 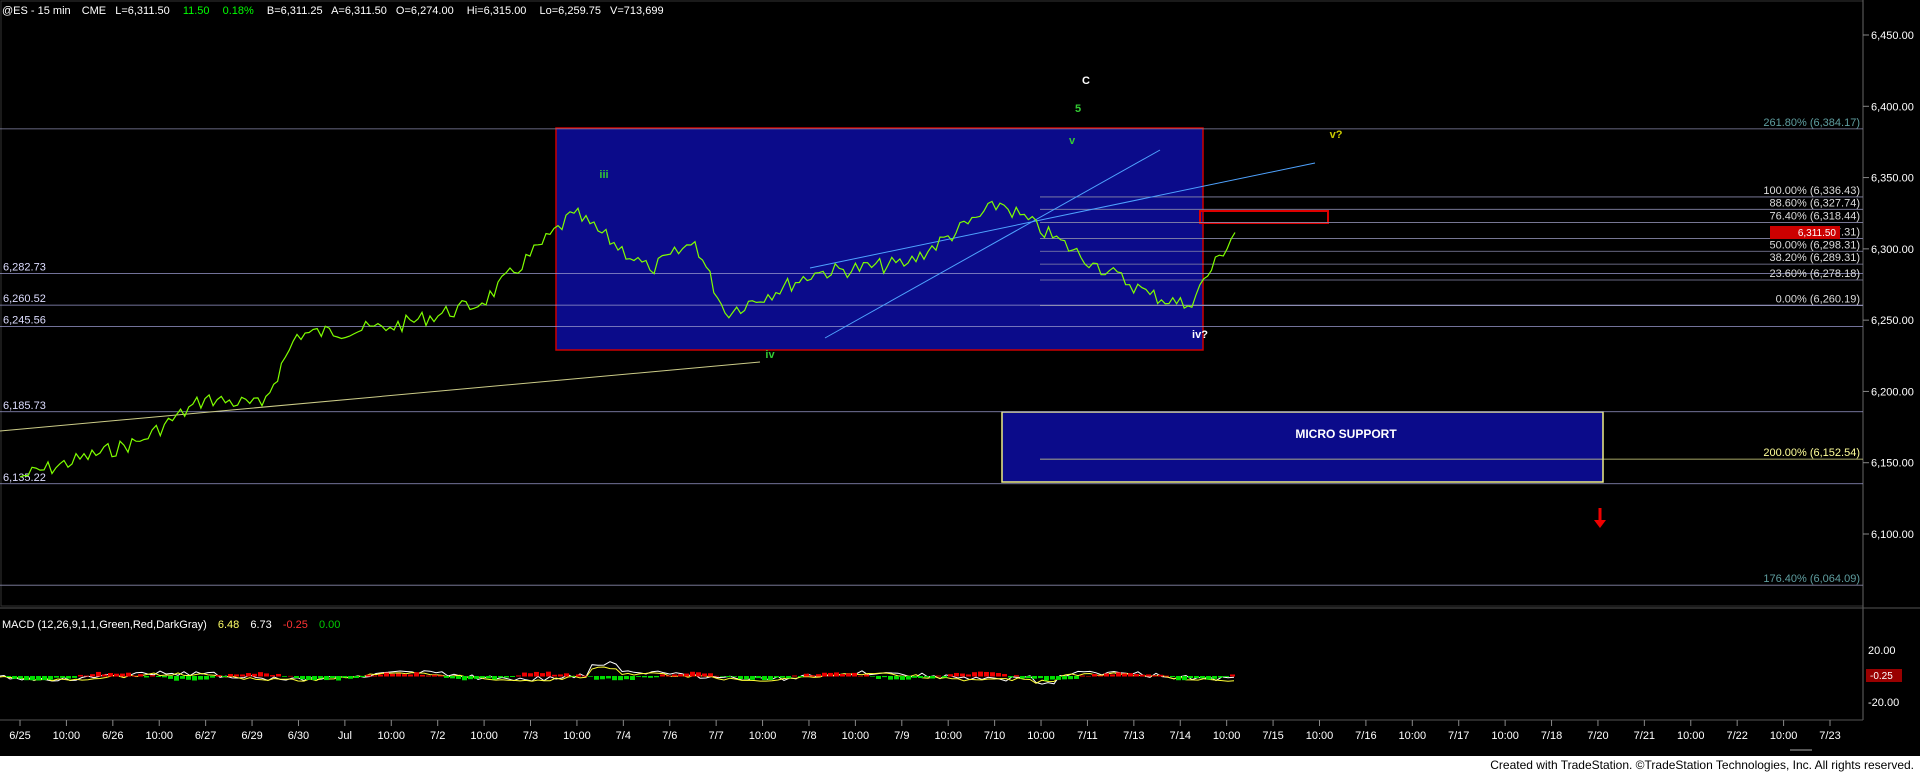 What do you see at coordinates (808, 736) in the screenshot?
I see `x-axis-tick-label: 7/8` at bounding box center [808, 736].